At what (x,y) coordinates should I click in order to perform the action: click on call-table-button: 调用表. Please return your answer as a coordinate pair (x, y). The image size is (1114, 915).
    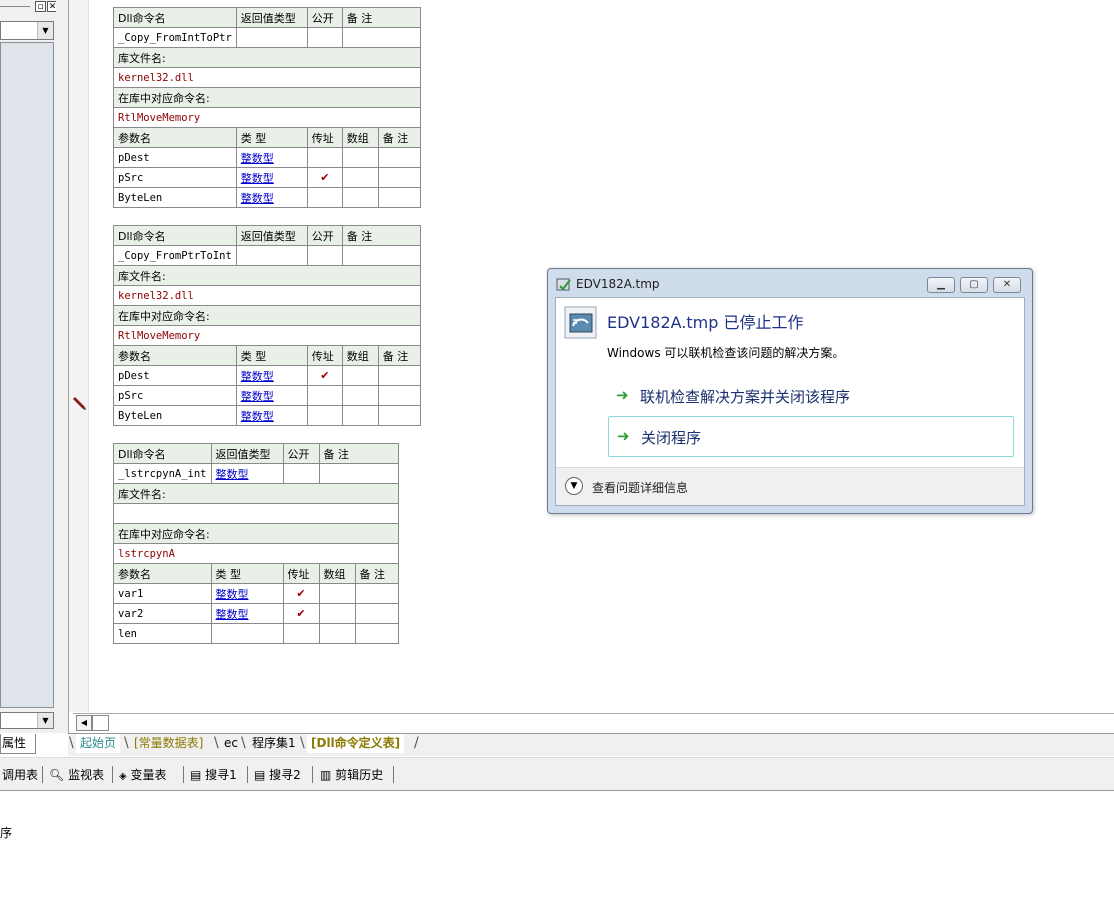
    Looking at the image, I should click on (20, 775).